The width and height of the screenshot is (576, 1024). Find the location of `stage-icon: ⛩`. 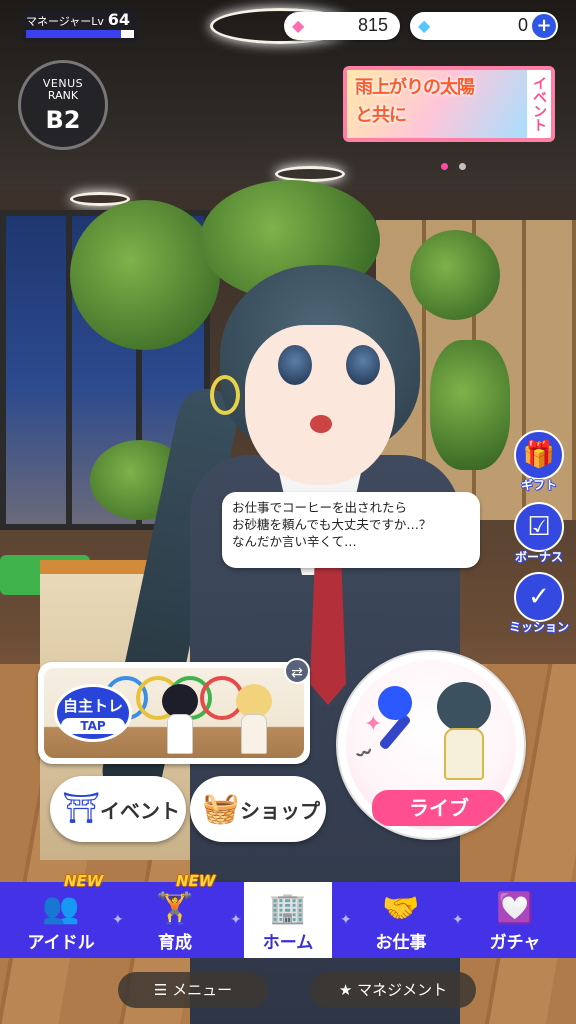

stage-icon: ⛩ is located at coordinates (81, 808).